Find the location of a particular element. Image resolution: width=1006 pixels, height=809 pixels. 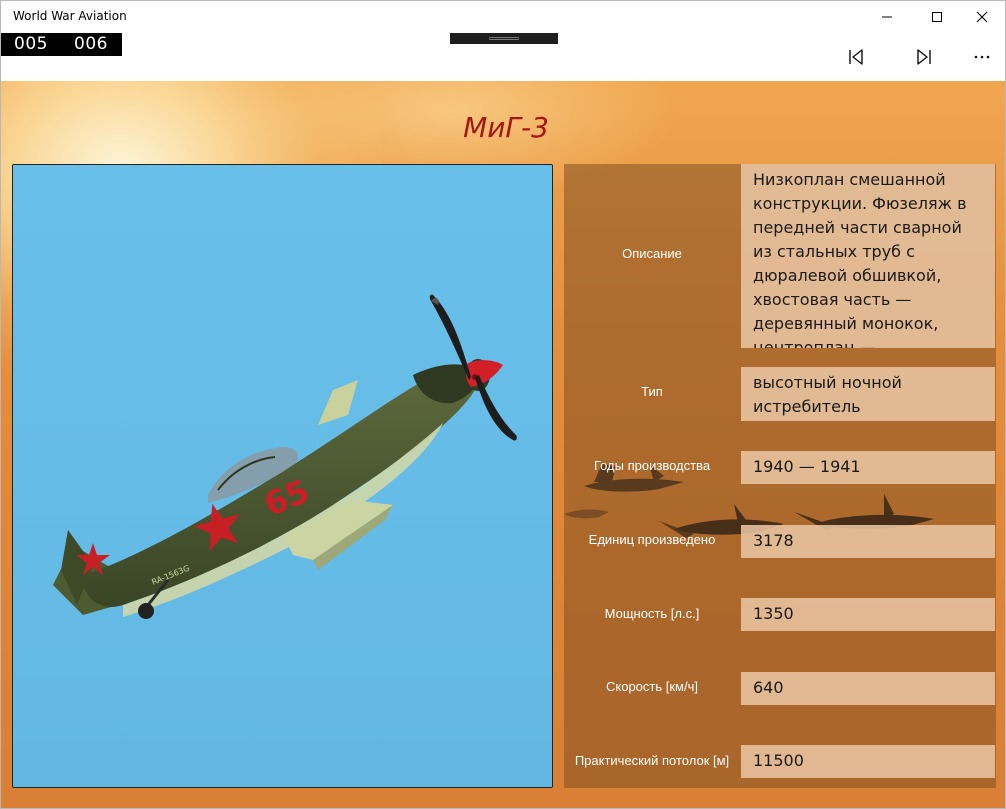

next-button is located at coordinates (924, 57).